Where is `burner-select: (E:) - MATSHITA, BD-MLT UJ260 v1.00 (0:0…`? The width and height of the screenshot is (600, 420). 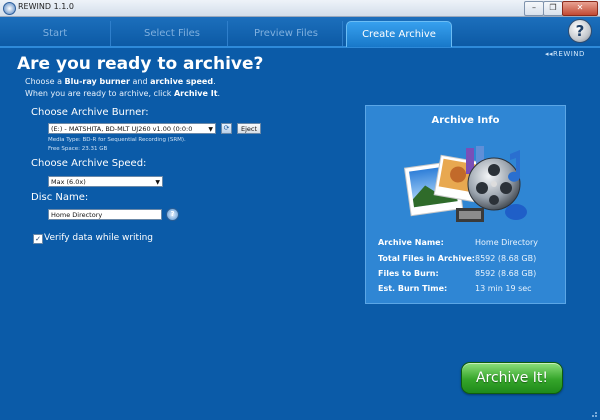
burner-select: (E:) - MATSHITA, BD-MLT UJ260 v1.00 (0:0… is located at coordinates (132, 128).